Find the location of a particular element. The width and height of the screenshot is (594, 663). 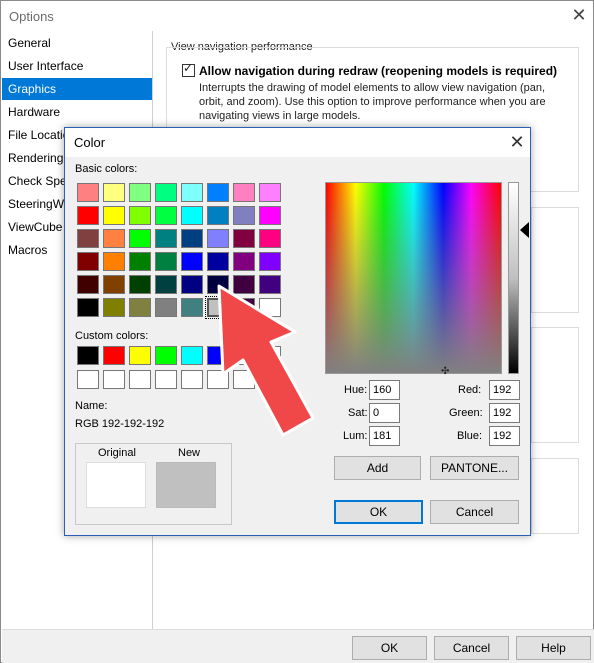

original-label: Original is located at coordinates (117, 453).